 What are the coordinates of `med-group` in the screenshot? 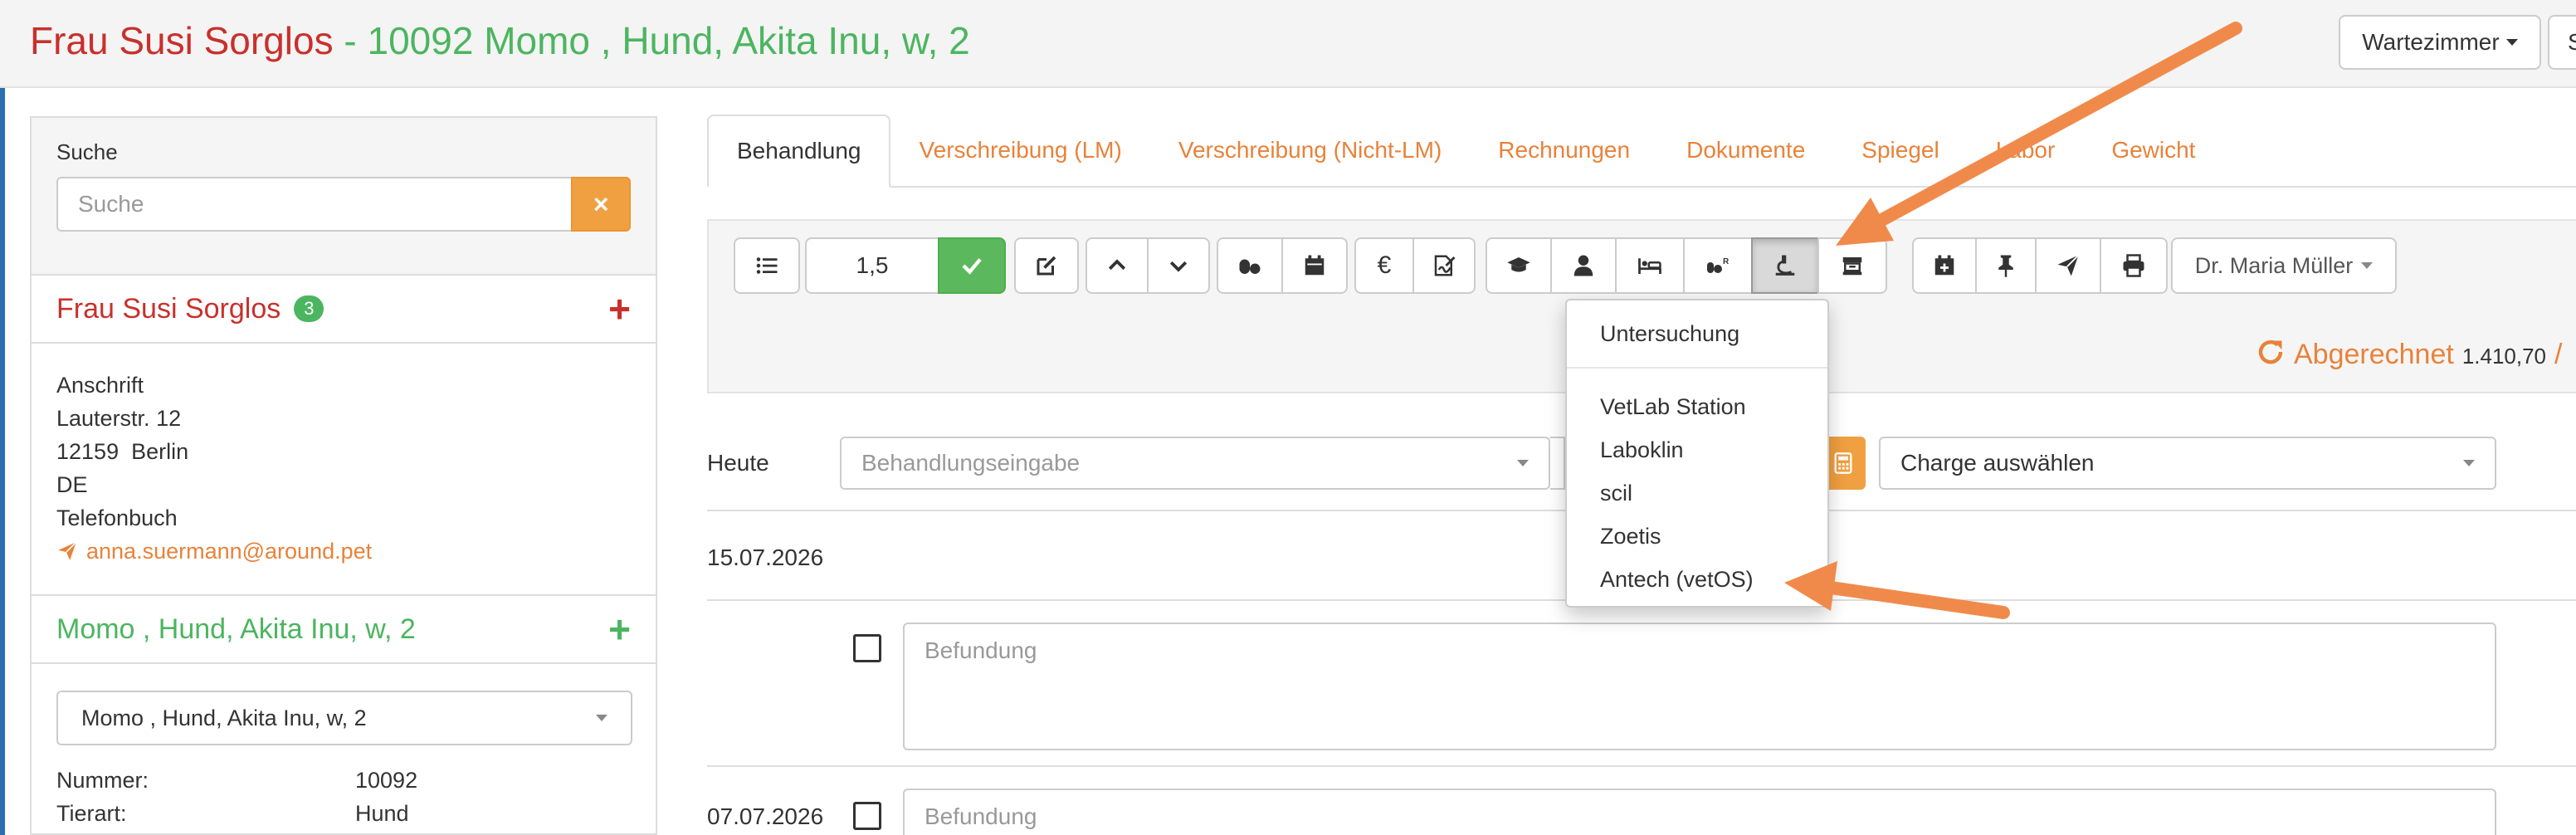 It's located at (1282, 265).